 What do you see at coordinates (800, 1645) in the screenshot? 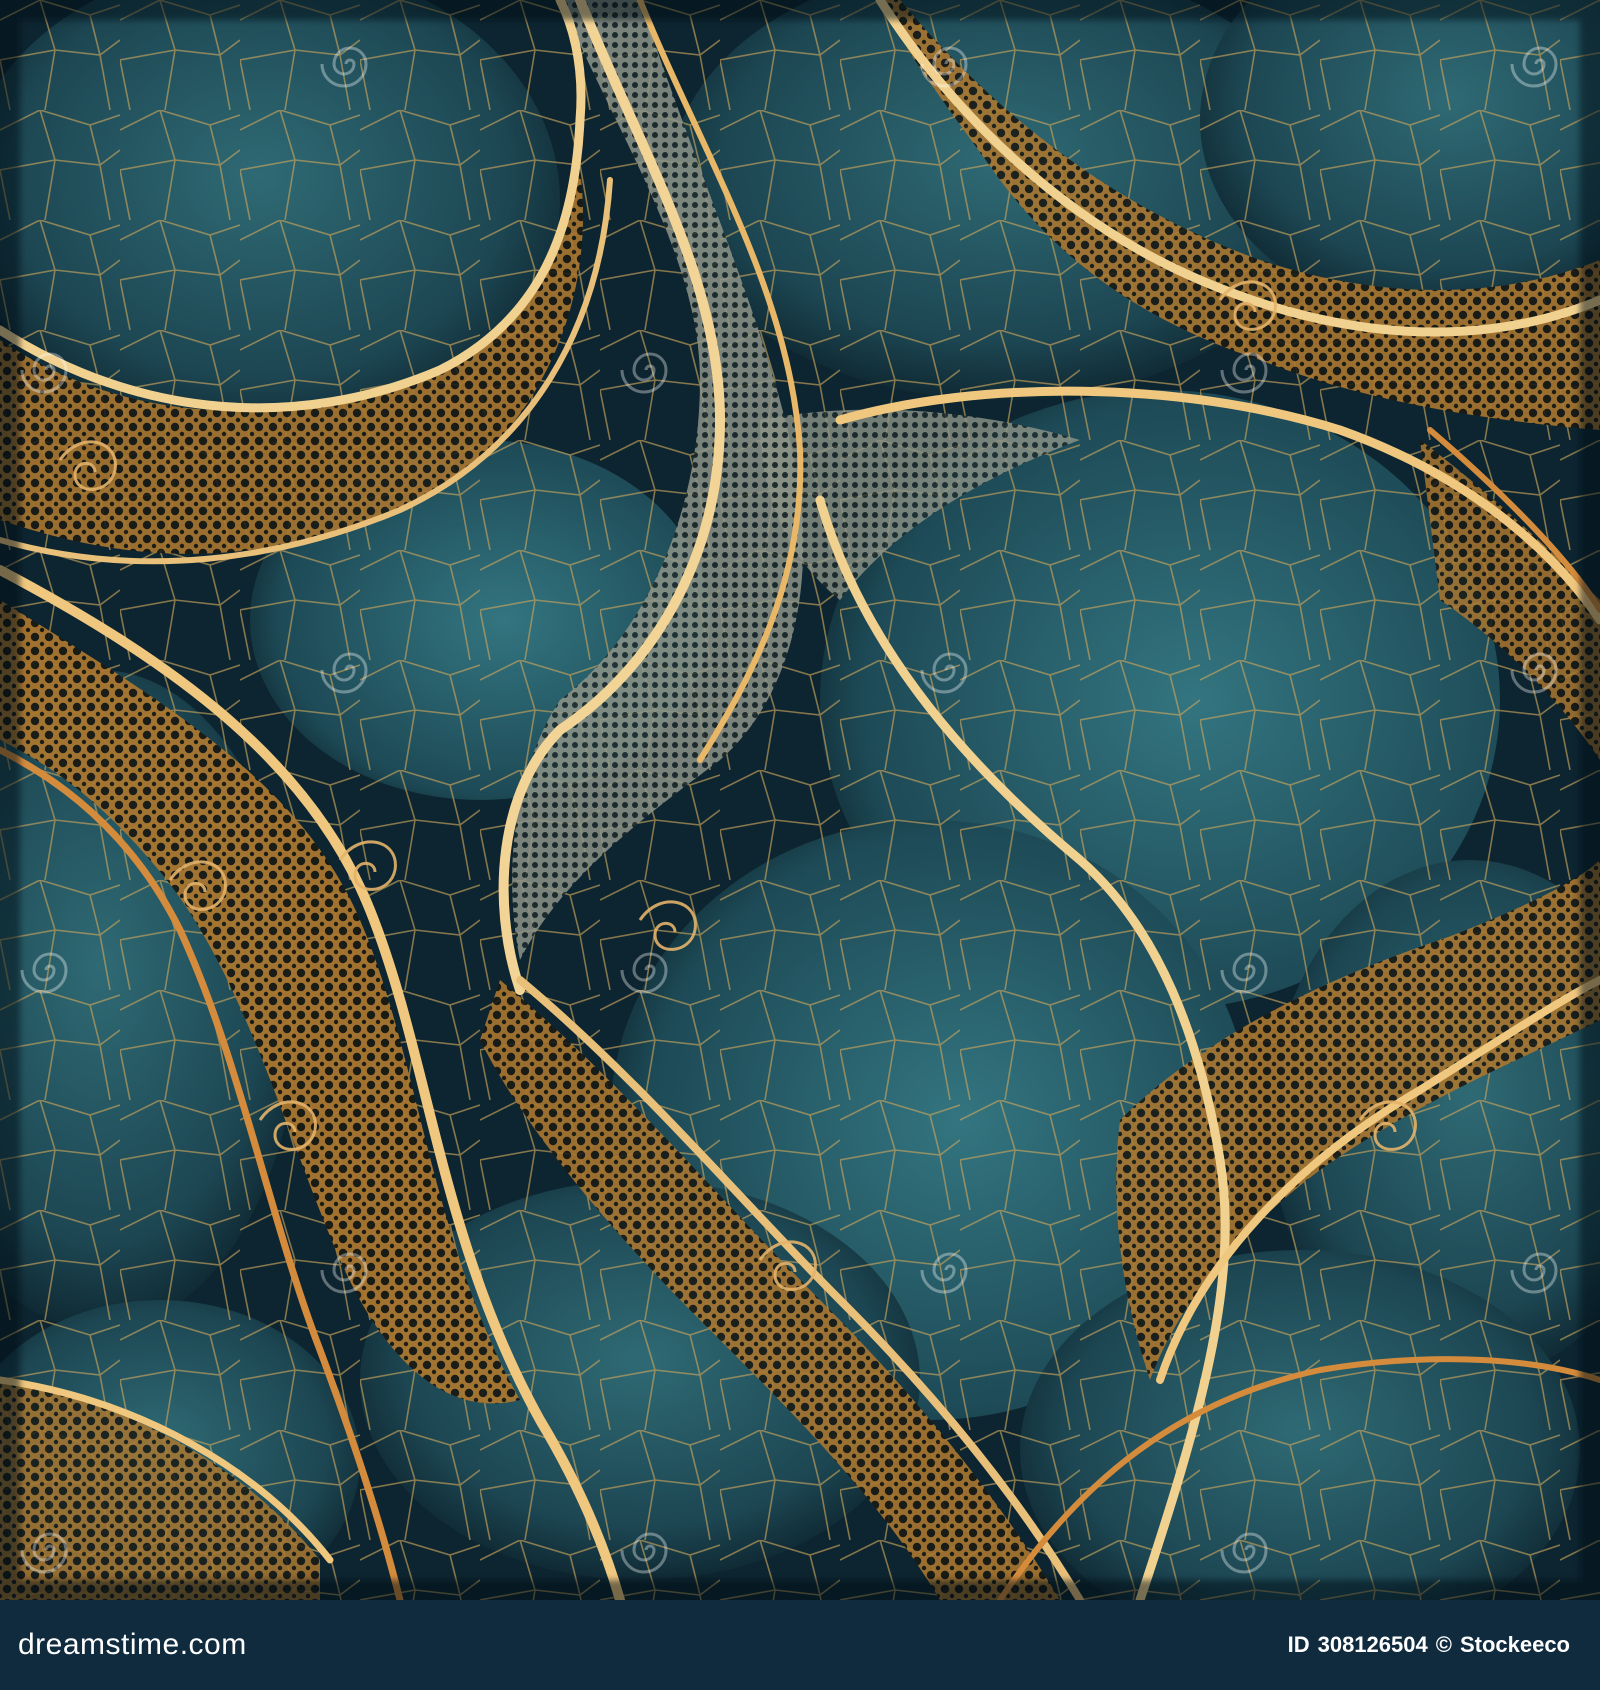
I see `stock-footer-bar: dreamstime.com ID 308126504 © Stockeeco` at bounding box center [800, 1645].